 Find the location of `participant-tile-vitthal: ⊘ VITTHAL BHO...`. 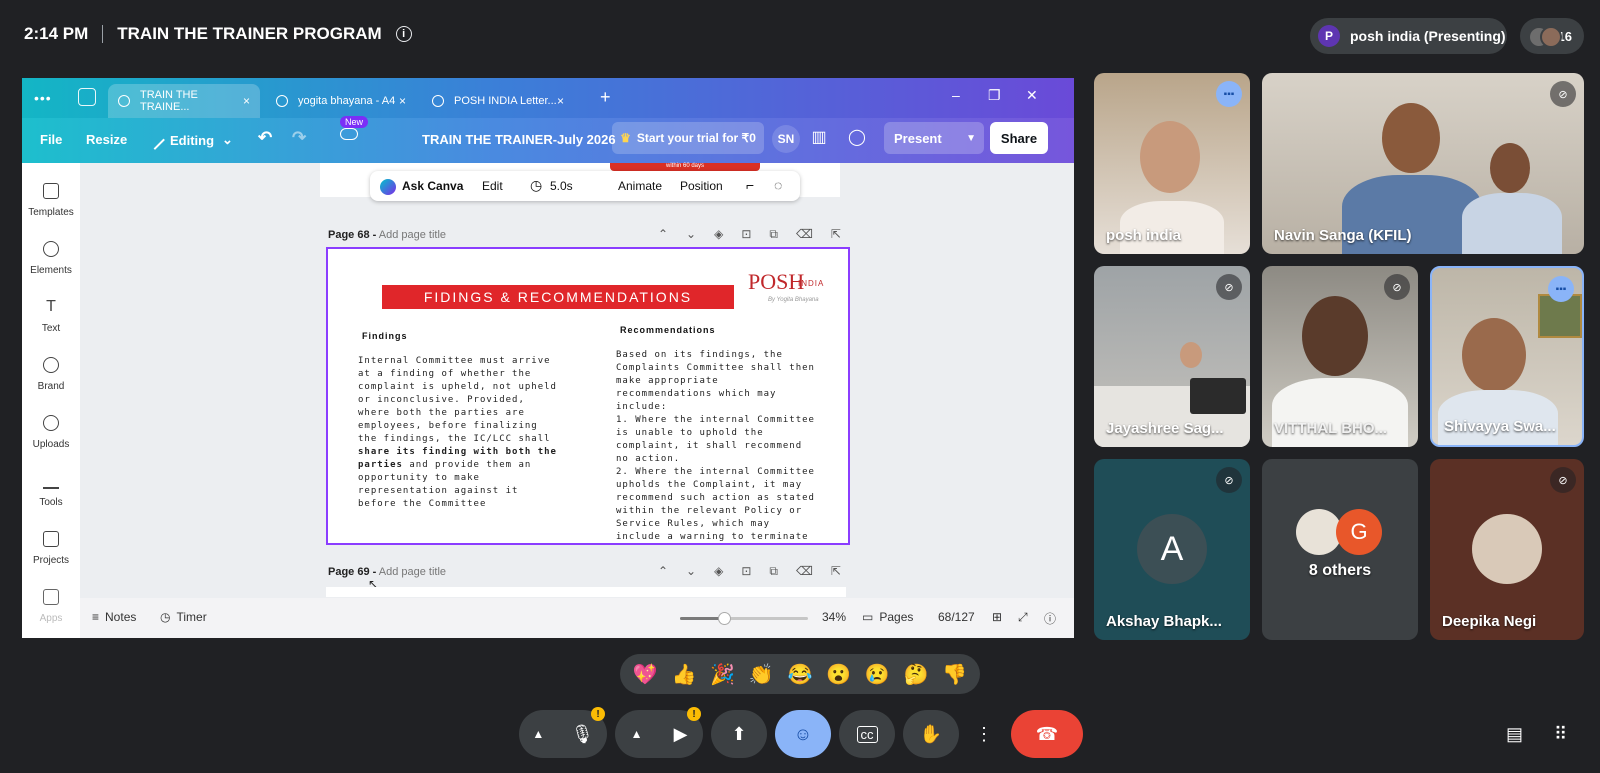

participant-tile-vitthal: ⊘ VITTHAL BHO... is located at coordinates (1340, 356).